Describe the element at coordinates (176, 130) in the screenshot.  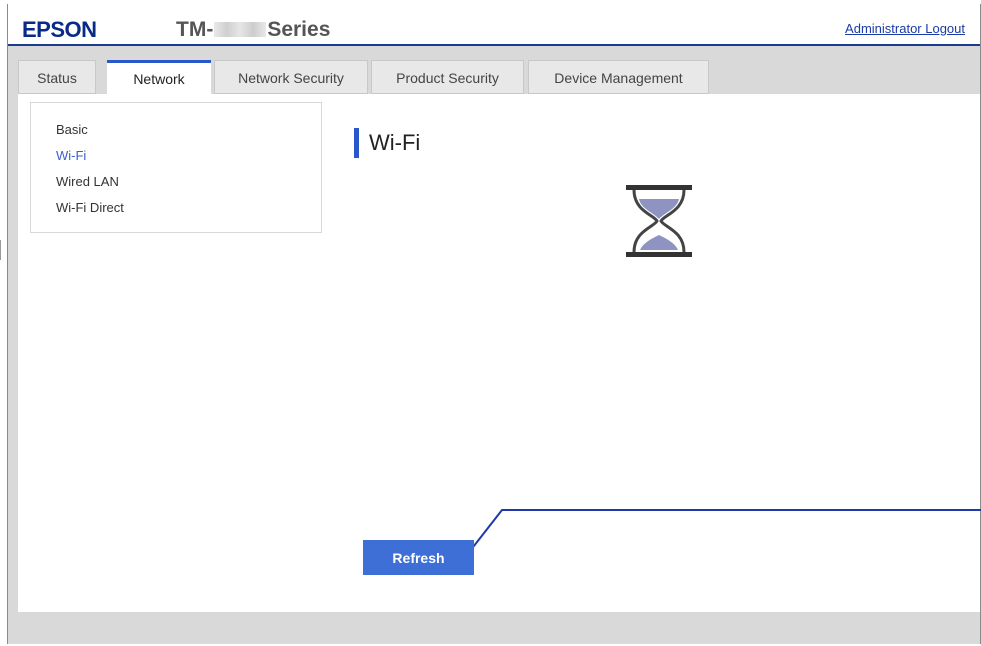
I see `subnav-item-basic: Basic` at that location.